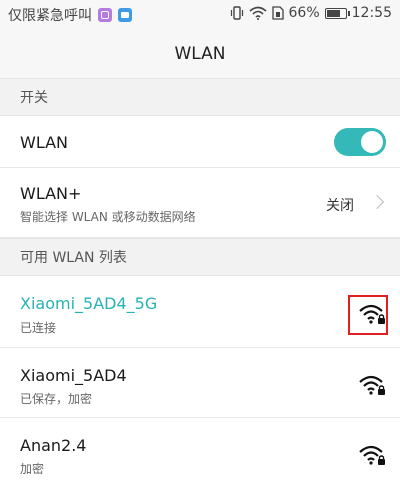 Image resolution: width=400 pixels, height=480 pixels. What do you see at coordinates (200, 449) in the screenshot?
I see `network-row: Anan2.4 加密` at bounding box center [200, 449].